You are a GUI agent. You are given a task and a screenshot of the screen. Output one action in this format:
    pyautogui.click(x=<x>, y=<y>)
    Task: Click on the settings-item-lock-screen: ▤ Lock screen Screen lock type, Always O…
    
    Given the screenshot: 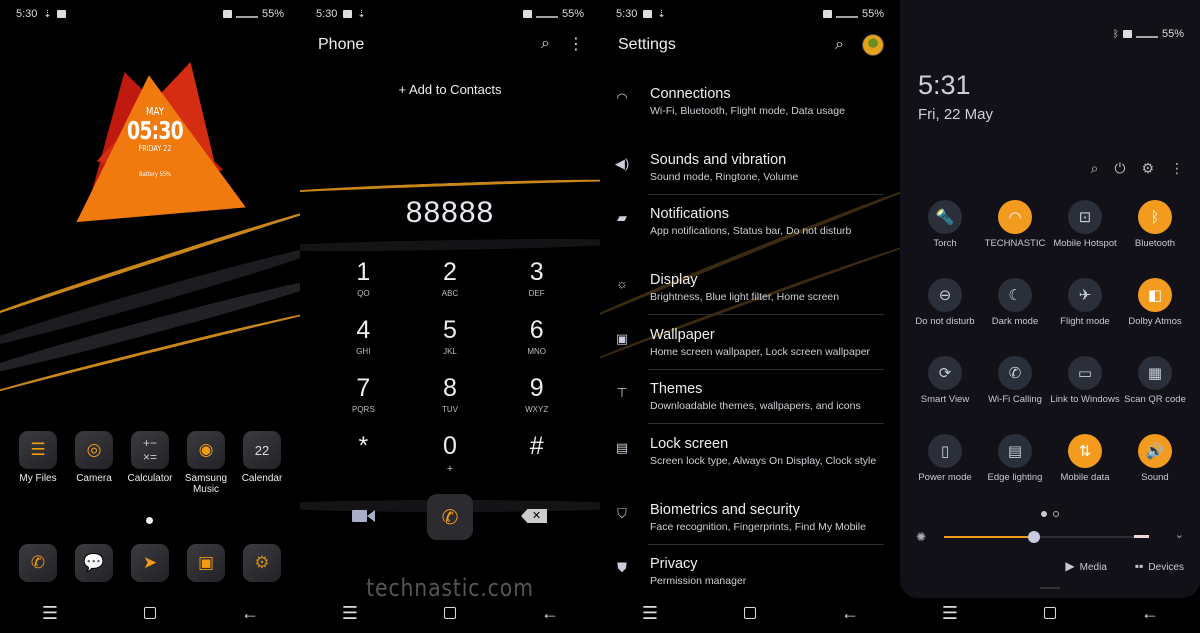 What is the action you would take?
    pyautogui.click(x=750, y=461)
    